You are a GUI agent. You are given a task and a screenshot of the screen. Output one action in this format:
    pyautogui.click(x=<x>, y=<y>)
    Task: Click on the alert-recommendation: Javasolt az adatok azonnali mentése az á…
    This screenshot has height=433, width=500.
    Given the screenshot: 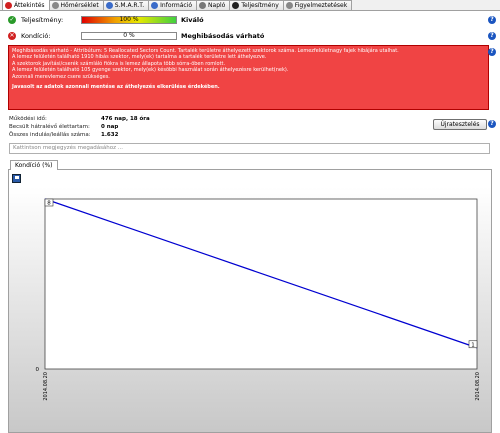 What is the action you would take?
    pyautogui.click(x=116, y=87)
    